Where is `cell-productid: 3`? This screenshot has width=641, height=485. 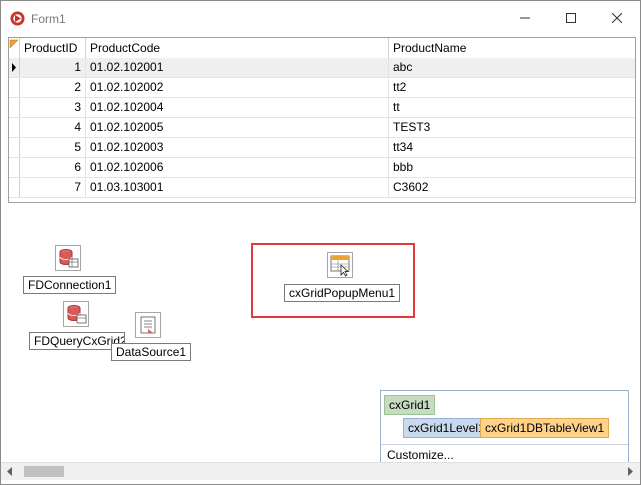 cell-productid: 3 is located at coordinates (53, 107).